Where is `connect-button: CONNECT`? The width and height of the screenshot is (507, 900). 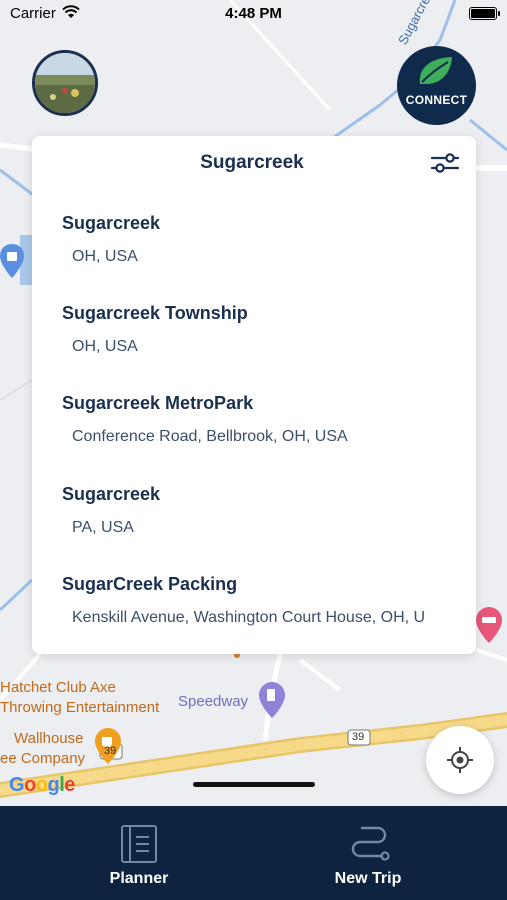 connect-button: CONNECT is located at coordinates (436, 85).